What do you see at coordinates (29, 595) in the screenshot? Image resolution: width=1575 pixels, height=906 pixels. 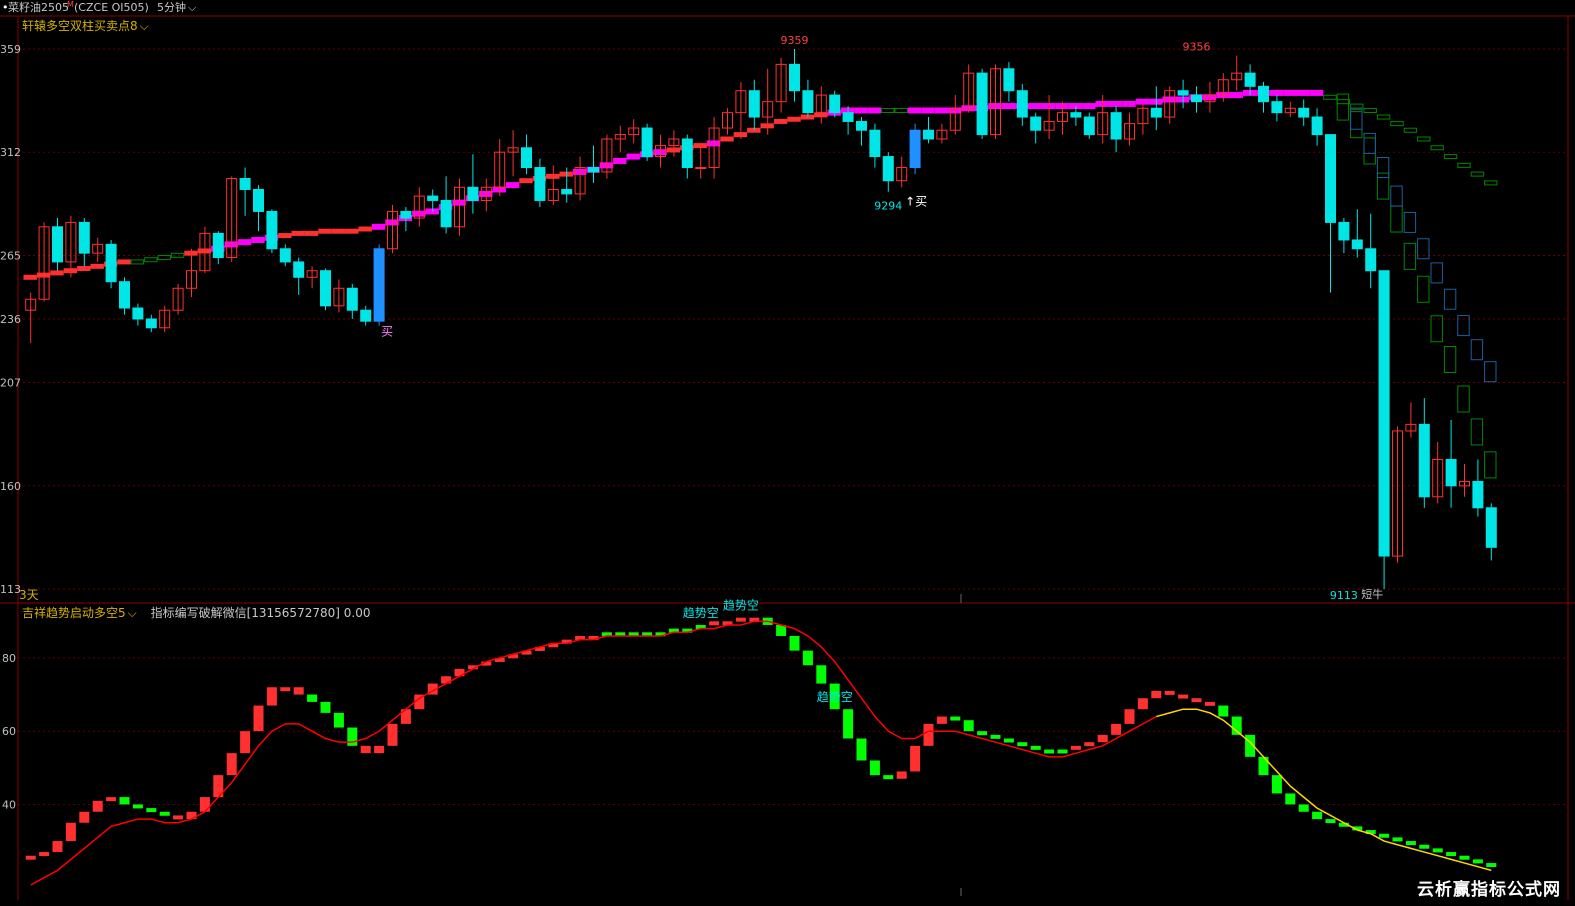 I see `days-label: 3天` at bounding box center [29, 595].